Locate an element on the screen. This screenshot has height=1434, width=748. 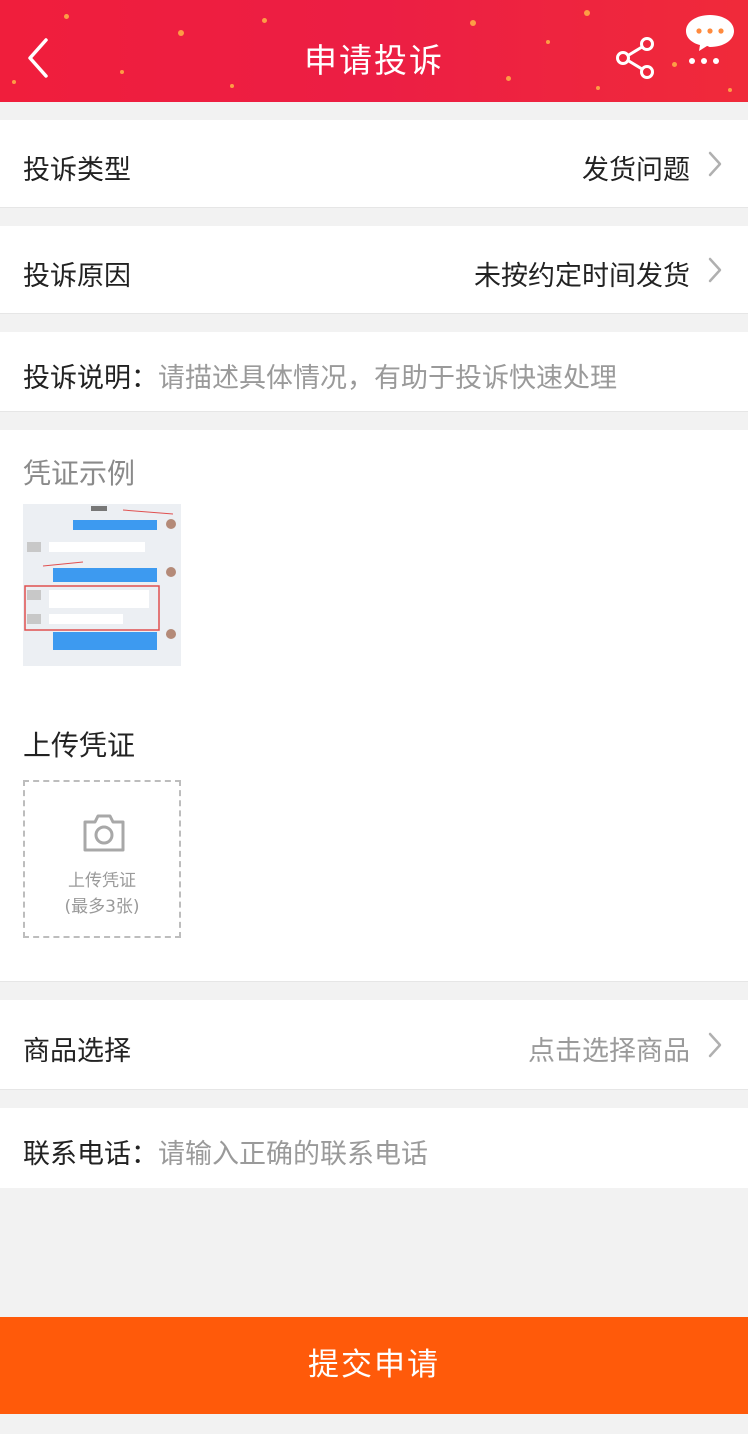
evidence-example-title: 凭证示例 is located at coordinates (79, 473).